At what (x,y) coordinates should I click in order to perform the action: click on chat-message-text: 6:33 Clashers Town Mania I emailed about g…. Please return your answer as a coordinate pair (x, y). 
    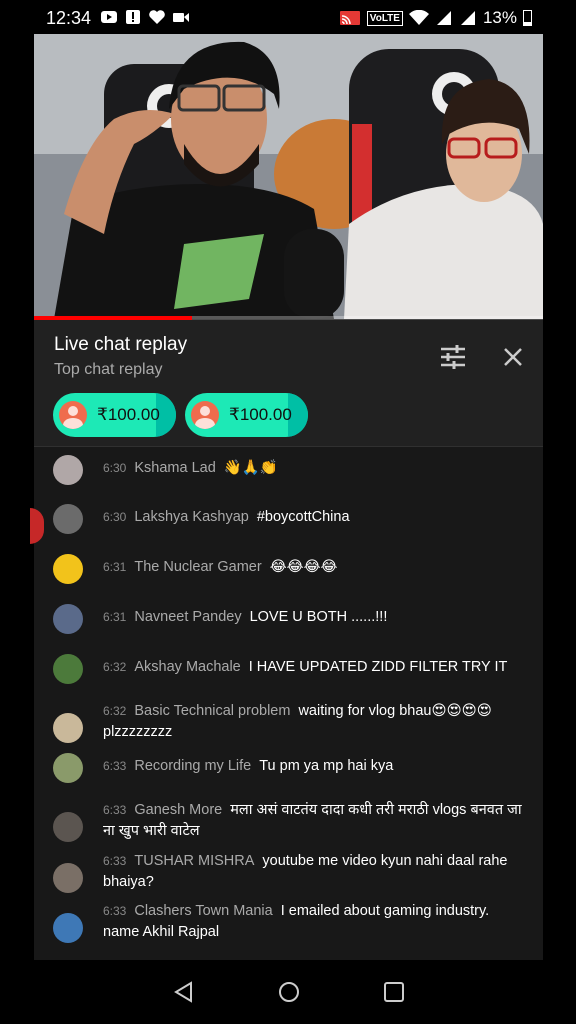
    Looking at the image, I should click on (313, 922).